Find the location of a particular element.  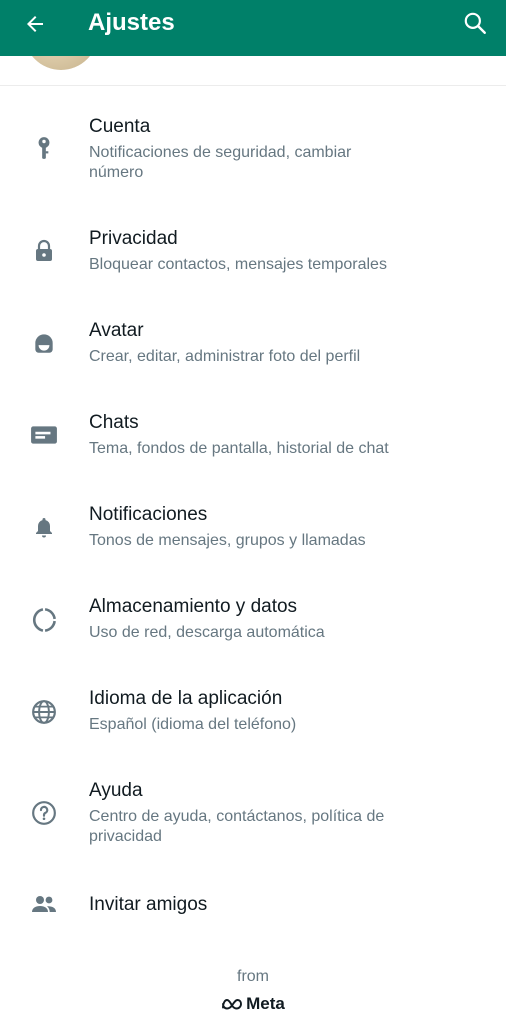

globe-icon is located at coordinates (44, 712).